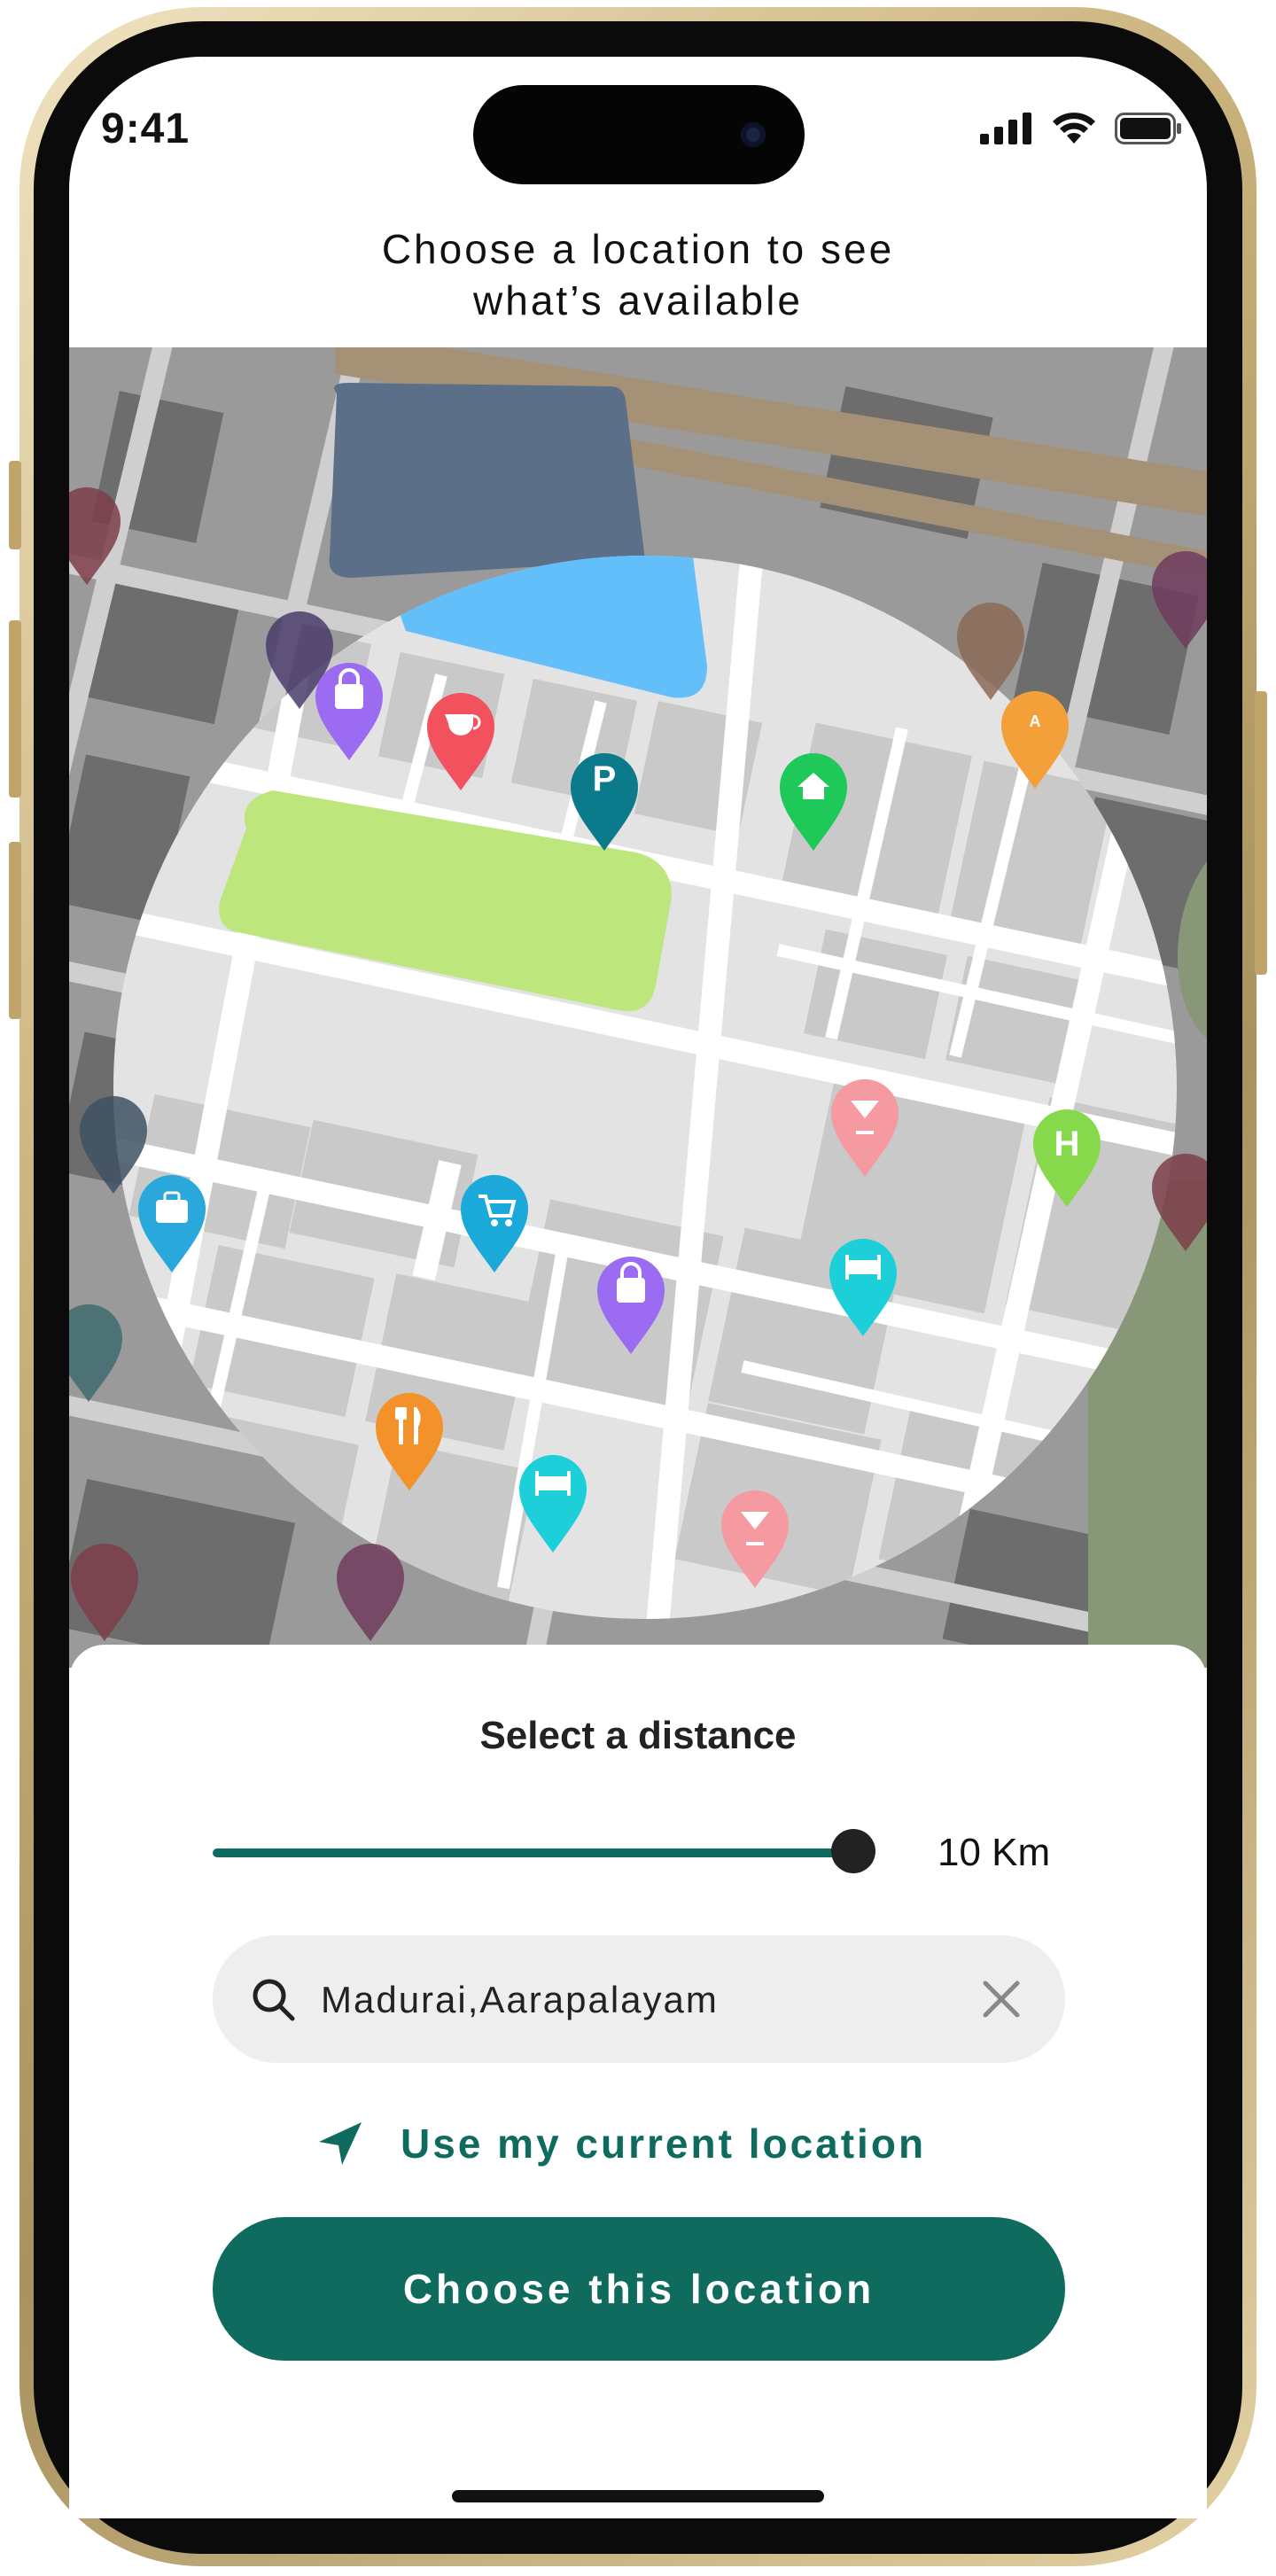 This screenshot has width=1276, height=2576. What do you see at coordinates (1035, 721) in the screenshot?
I see `atm-icon: A` at bounding box center [1035, 721].